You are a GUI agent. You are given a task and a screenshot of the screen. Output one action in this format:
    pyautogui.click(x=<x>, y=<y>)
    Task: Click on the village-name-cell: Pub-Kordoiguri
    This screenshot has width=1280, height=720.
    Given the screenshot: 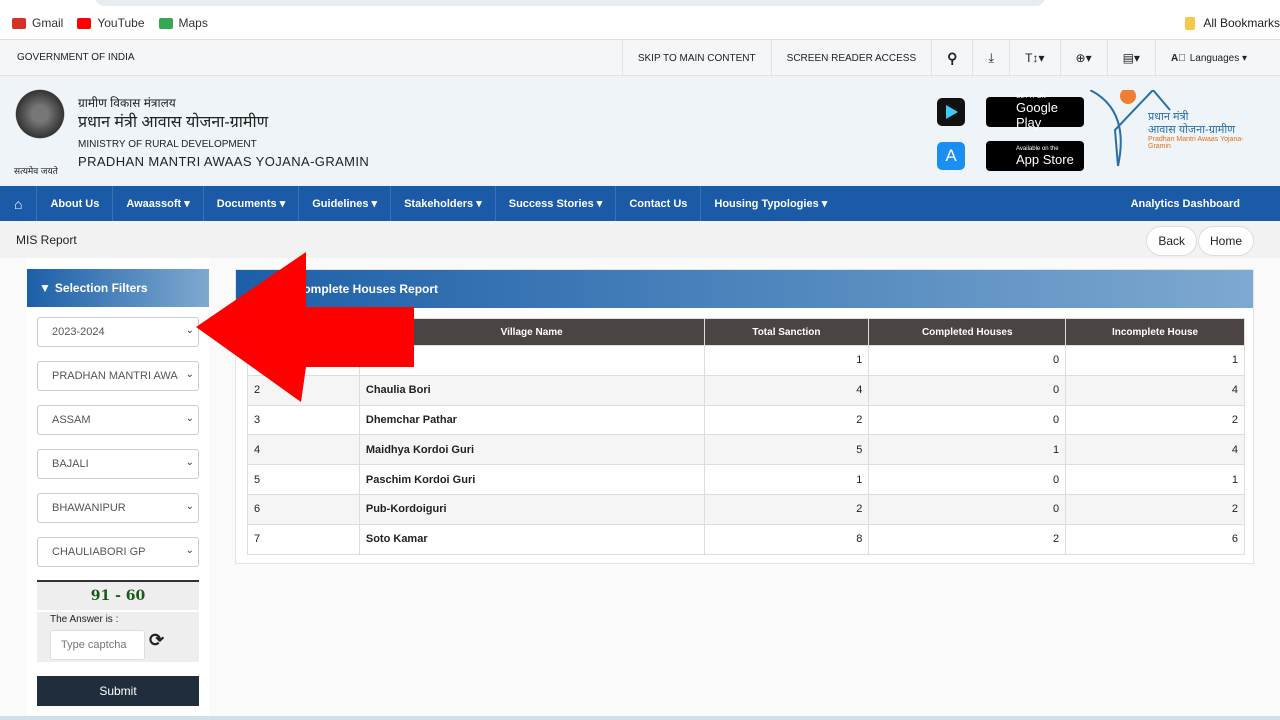 What is the action you would take?
    pyautogui.click(x=531, y=509)
    